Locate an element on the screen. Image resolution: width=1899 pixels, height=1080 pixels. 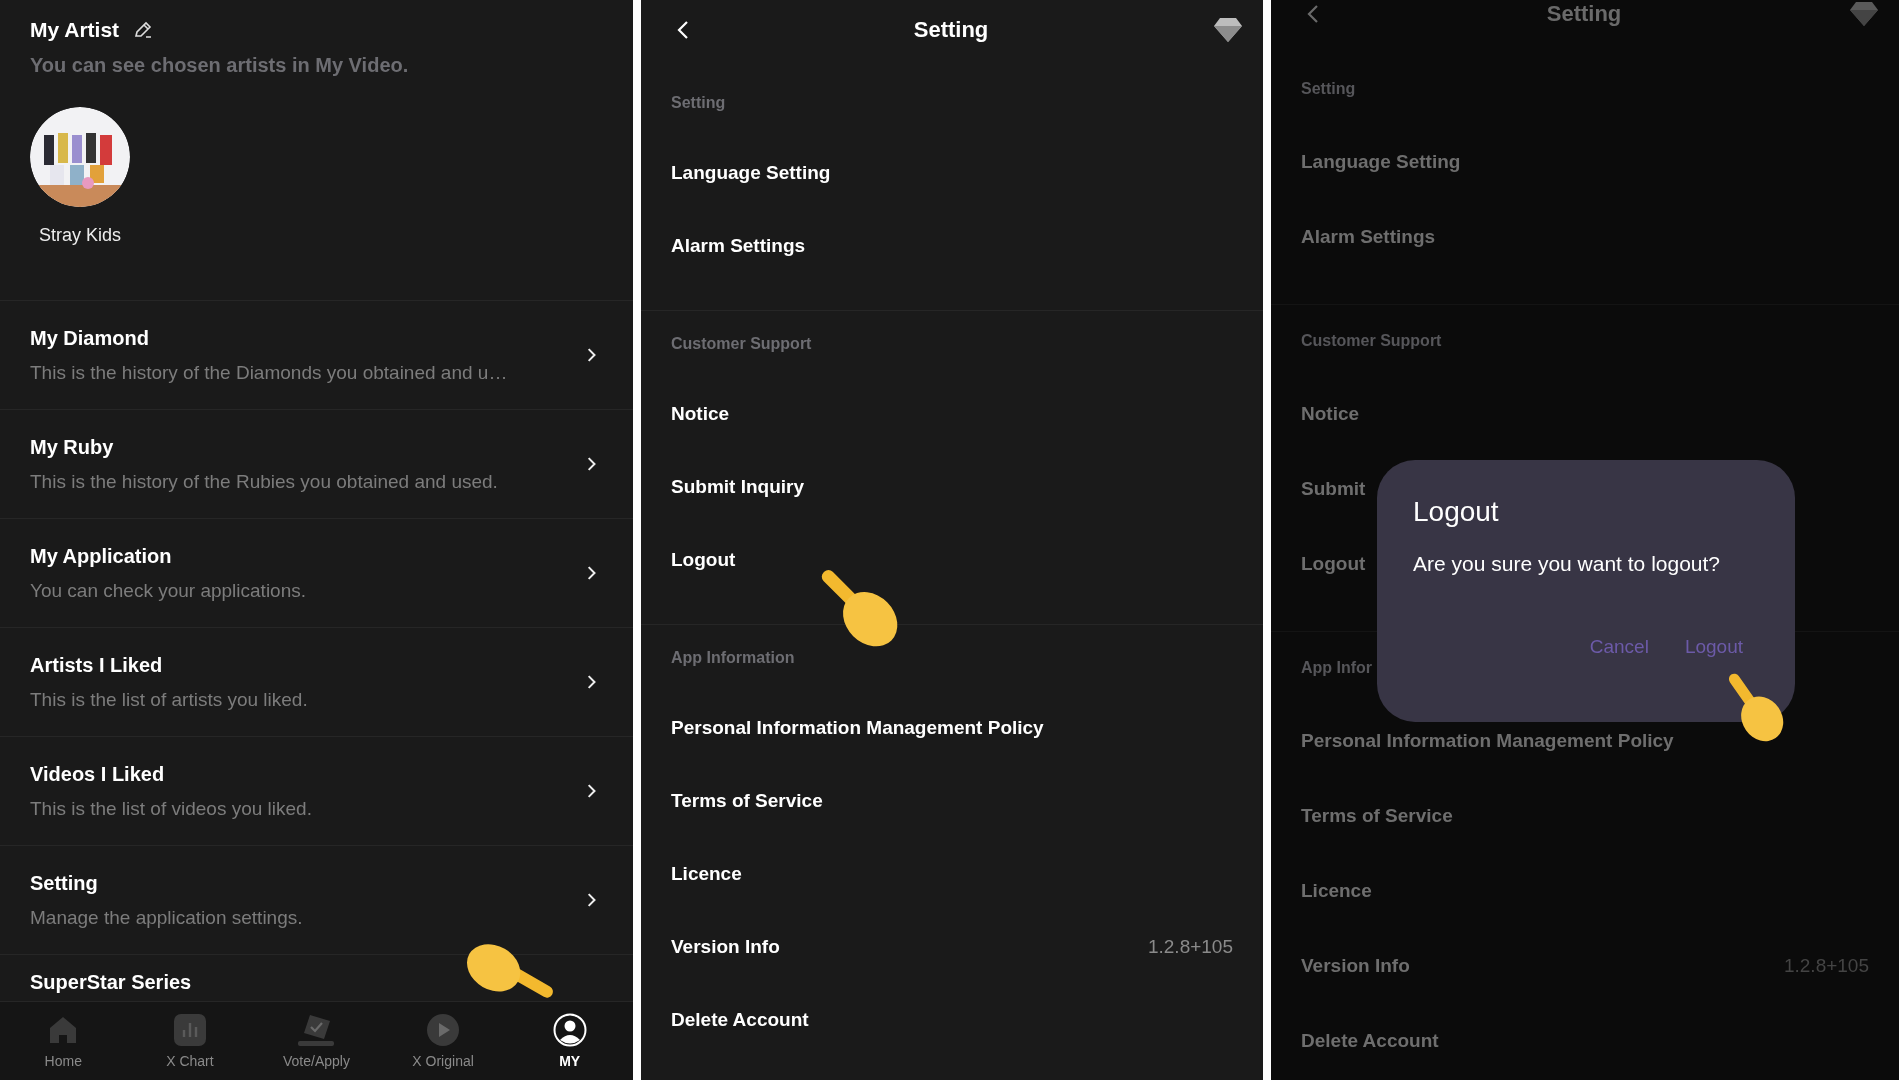
section-heading: App Infor is located at coordinates (1337, 668).